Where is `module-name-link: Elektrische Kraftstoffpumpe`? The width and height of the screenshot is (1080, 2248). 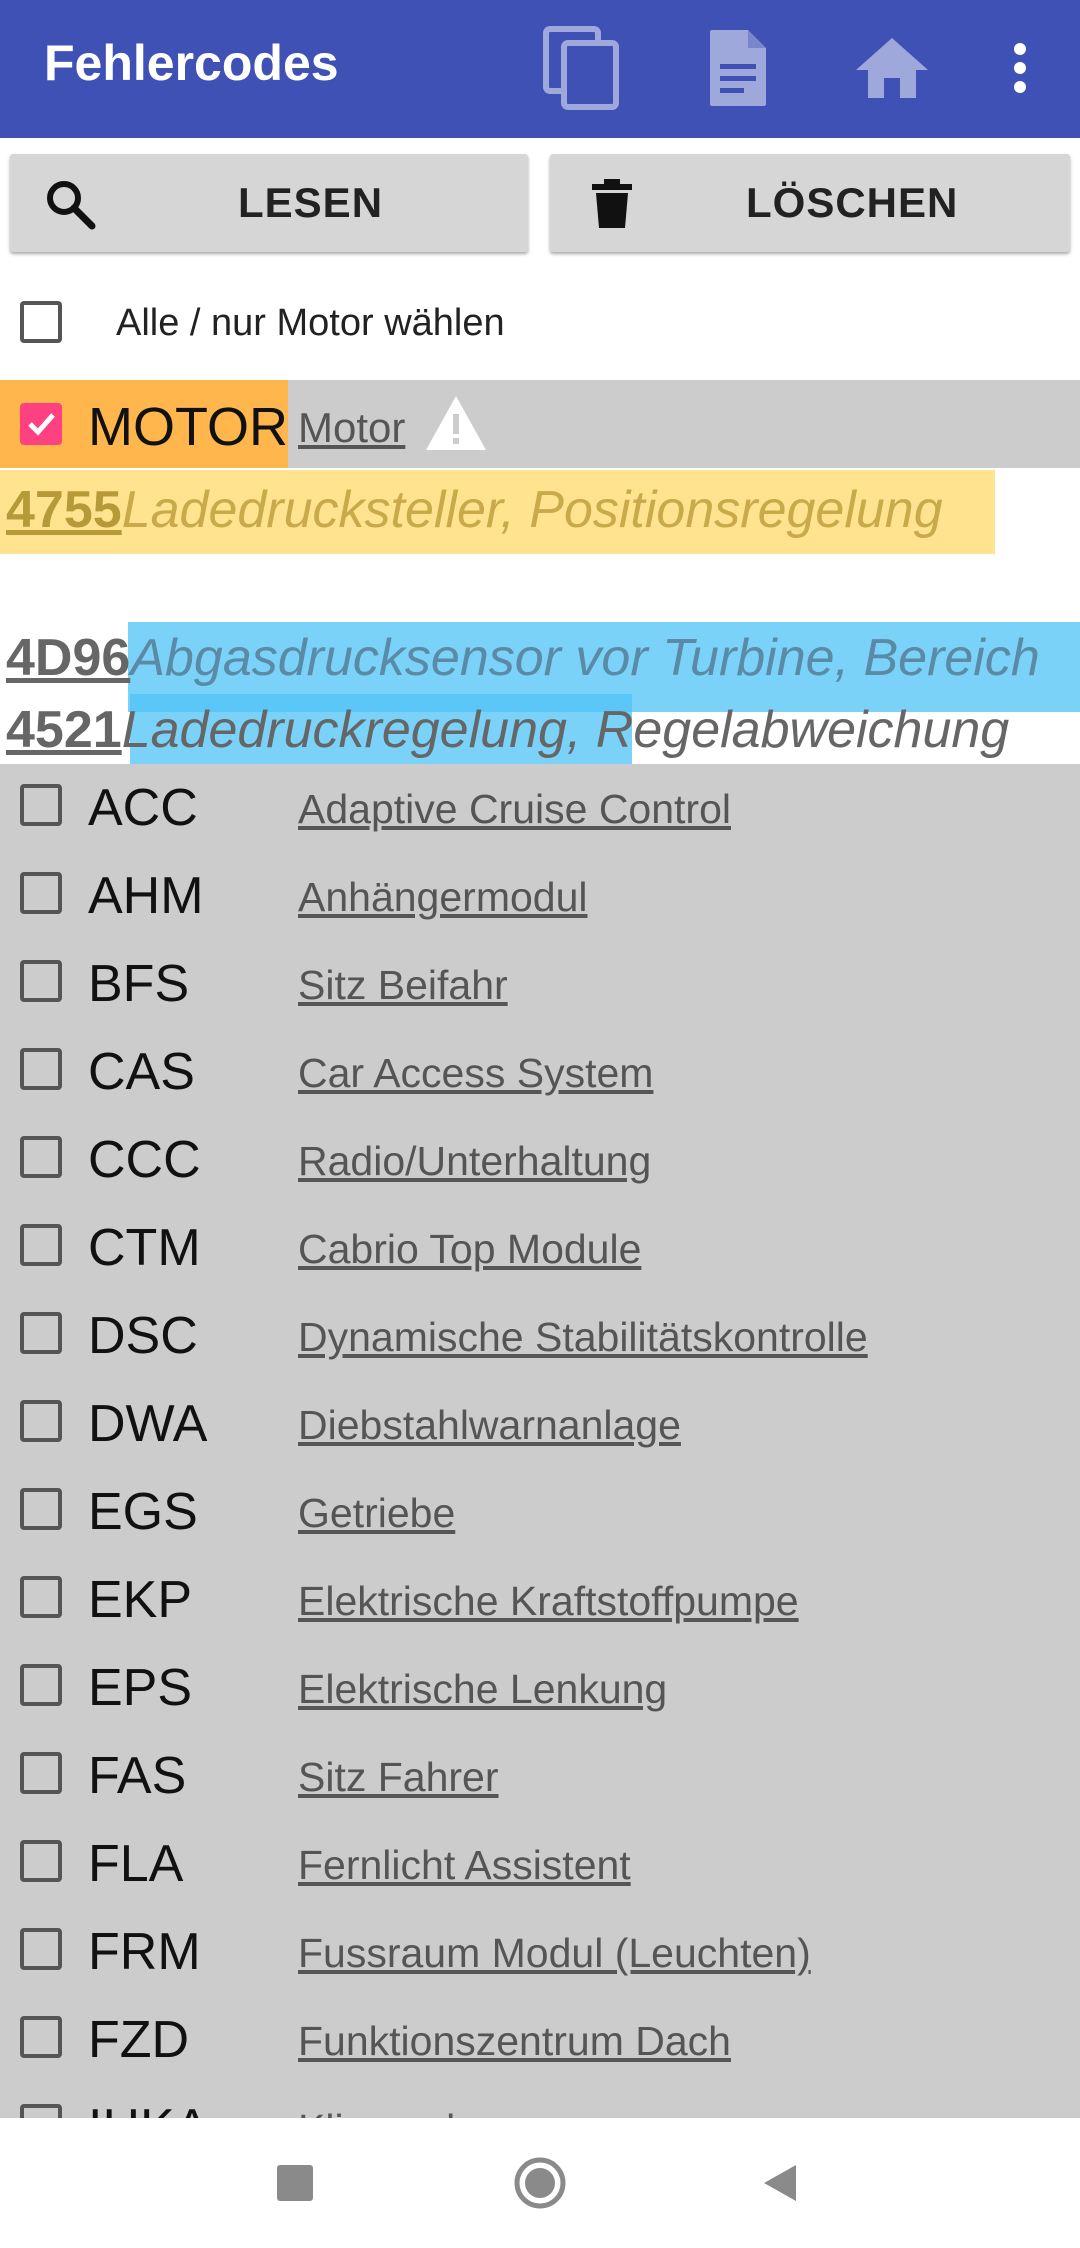 module-name-link: Elektrische Kraftstoffpumpe is located at coordinates (548, 1601).